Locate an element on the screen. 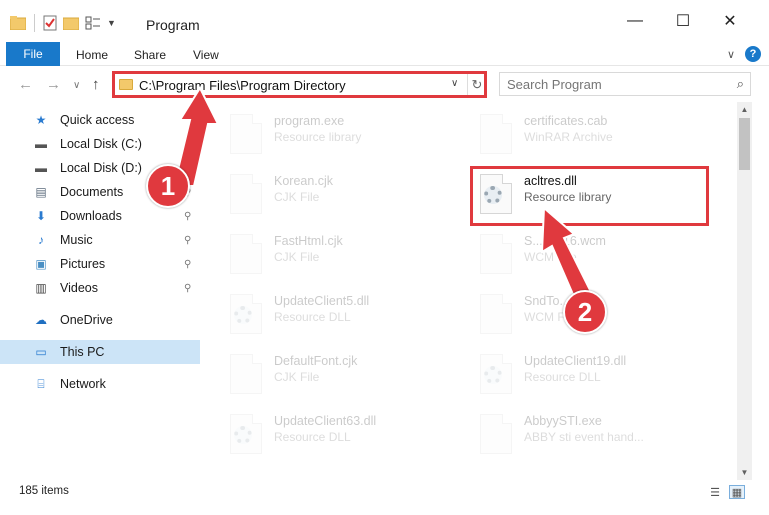 The height and width of the screenshot is (515, 769). file-name: UpdateClient5.dll is located at coordinates (322, 301).